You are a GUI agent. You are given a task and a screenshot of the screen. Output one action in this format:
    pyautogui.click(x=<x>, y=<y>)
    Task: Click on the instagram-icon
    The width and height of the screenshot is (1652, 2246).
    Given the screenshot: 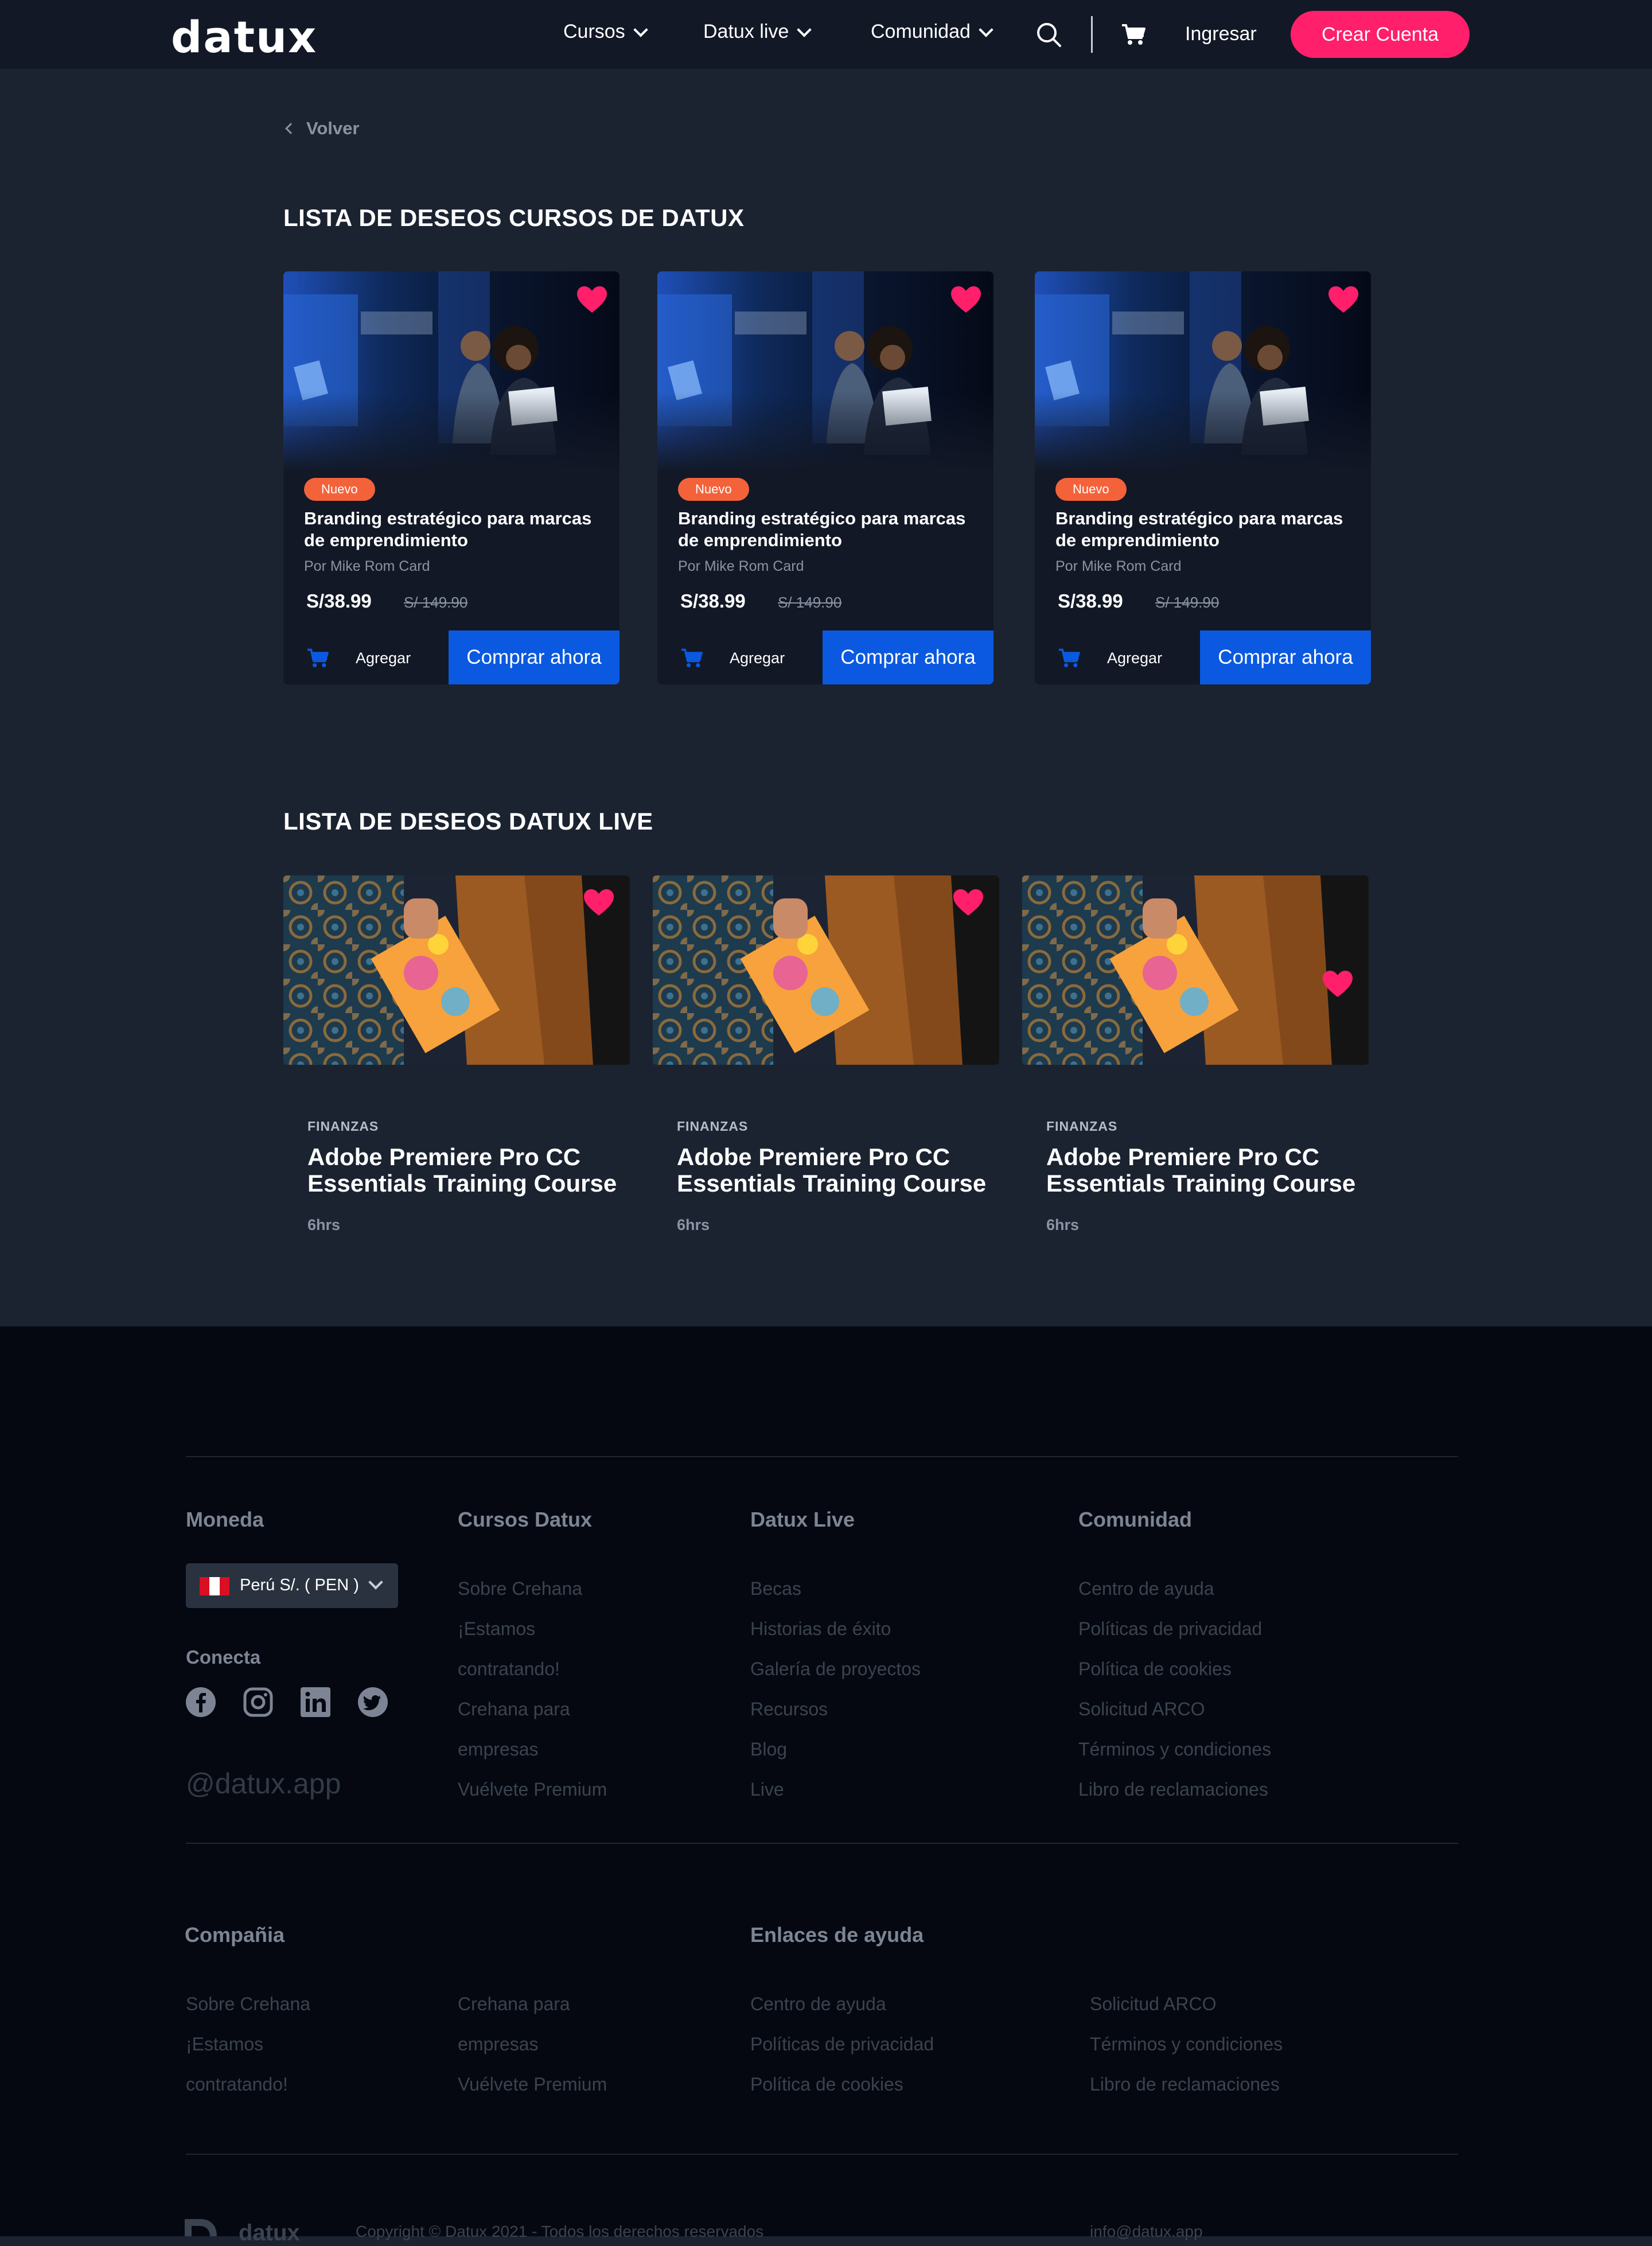 What is the action you would take?
    pyautogui.click(x=258, y=1702)
    